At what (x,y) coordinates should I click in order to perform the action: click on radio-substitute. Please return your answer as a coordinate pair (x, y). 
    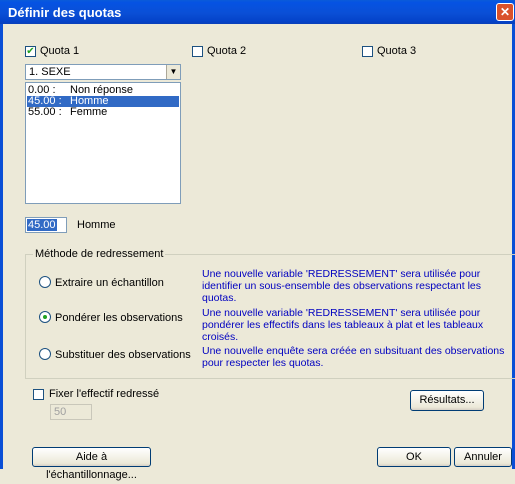
    Looking at the image, I should click on (45, 354).